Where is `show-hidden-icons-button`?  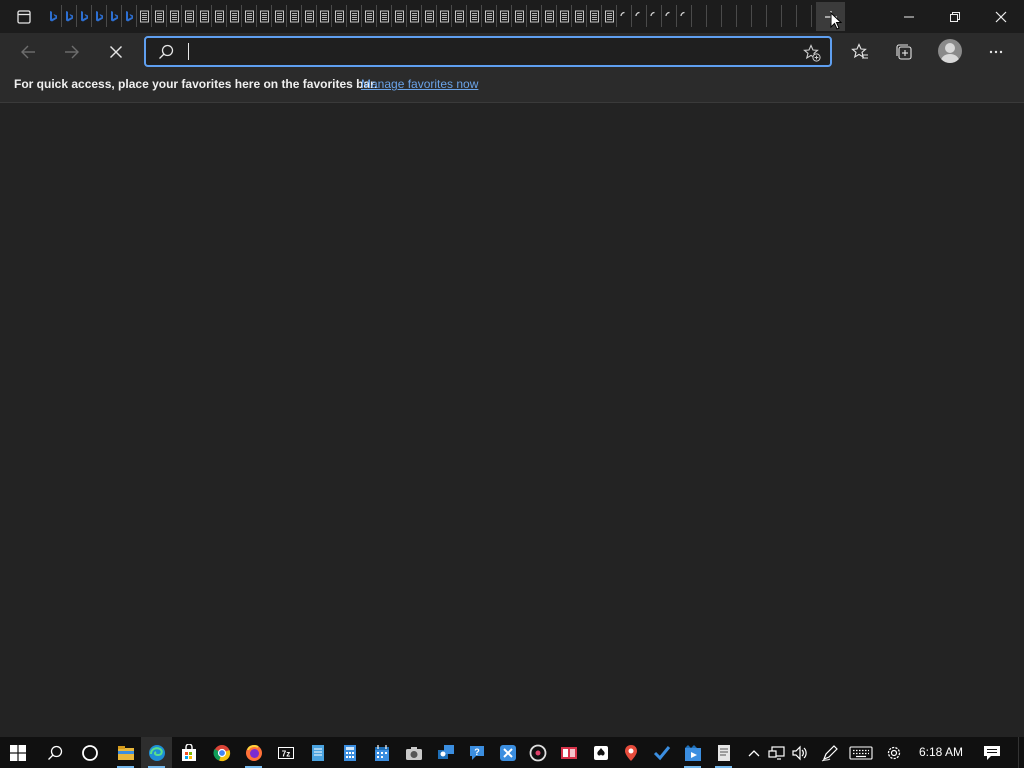 show-hidden-icons-button is located at coordinates (754, 752).